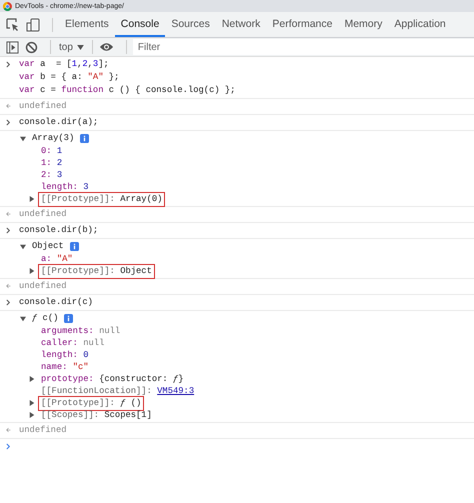  I want to click on property-line: 1: 2, so click(52, 163).